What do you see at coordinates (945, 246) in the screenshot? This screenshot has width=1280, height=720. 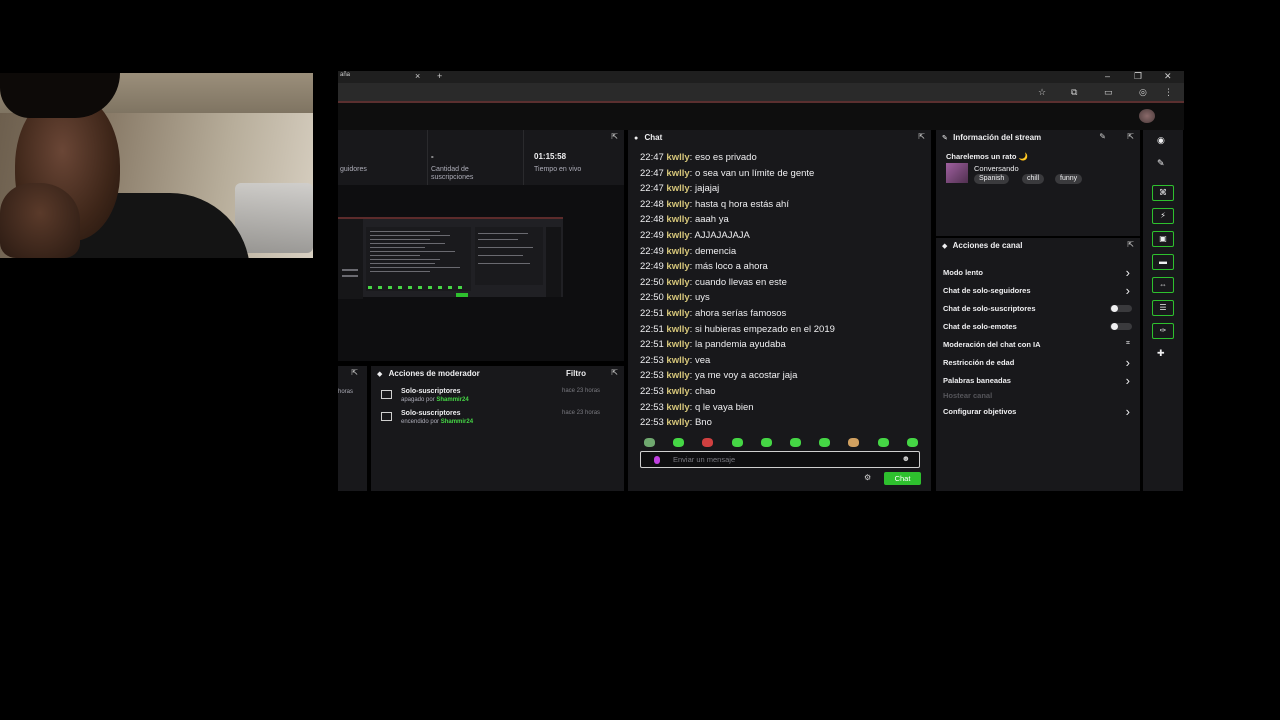 I see `shield-icon: ◆` at bounding box center [945, 246].